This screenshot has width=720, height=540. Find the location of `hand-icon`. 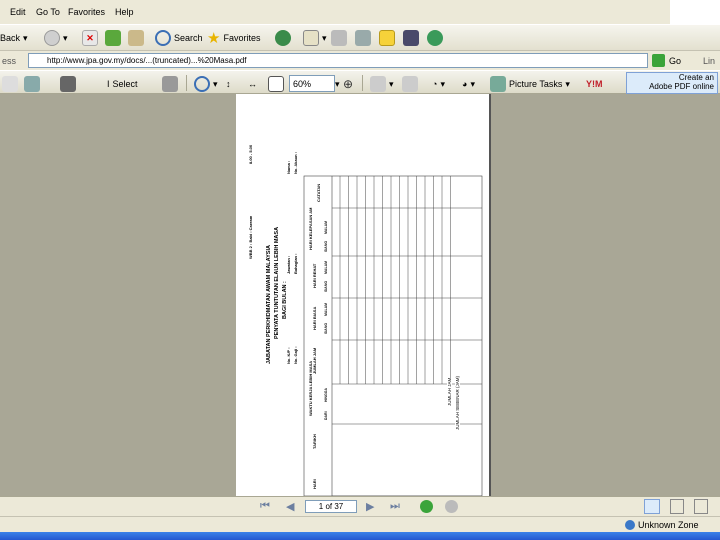

hand-icon is located at coordinates (10, 84).